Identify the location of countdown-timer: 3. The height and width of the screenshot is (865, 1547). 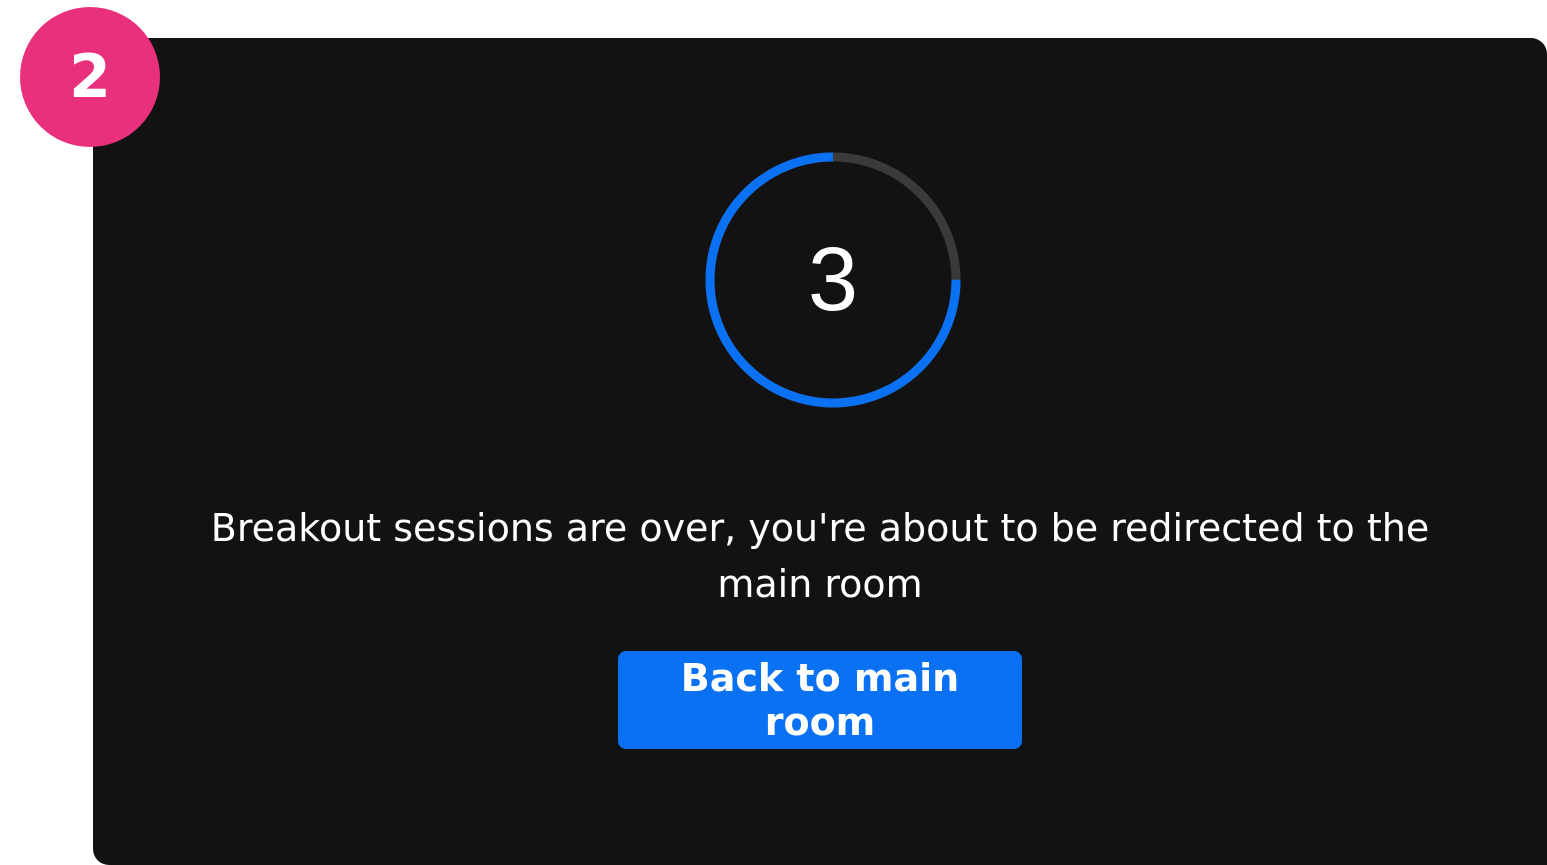
(833, 280).